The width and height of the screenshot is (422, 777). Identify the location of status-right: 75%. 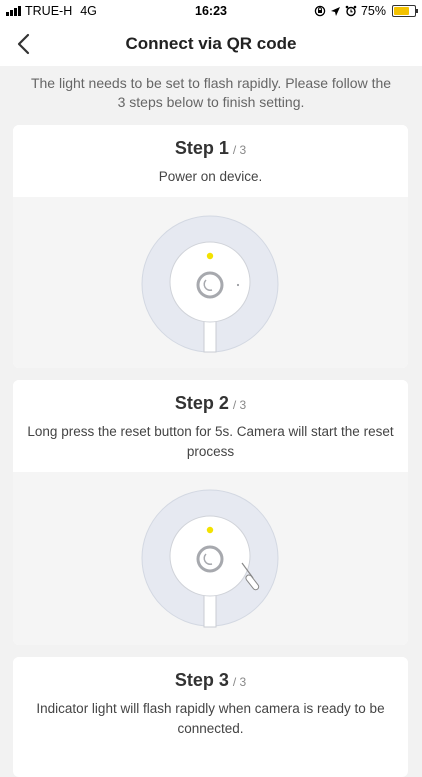
(366, 11).